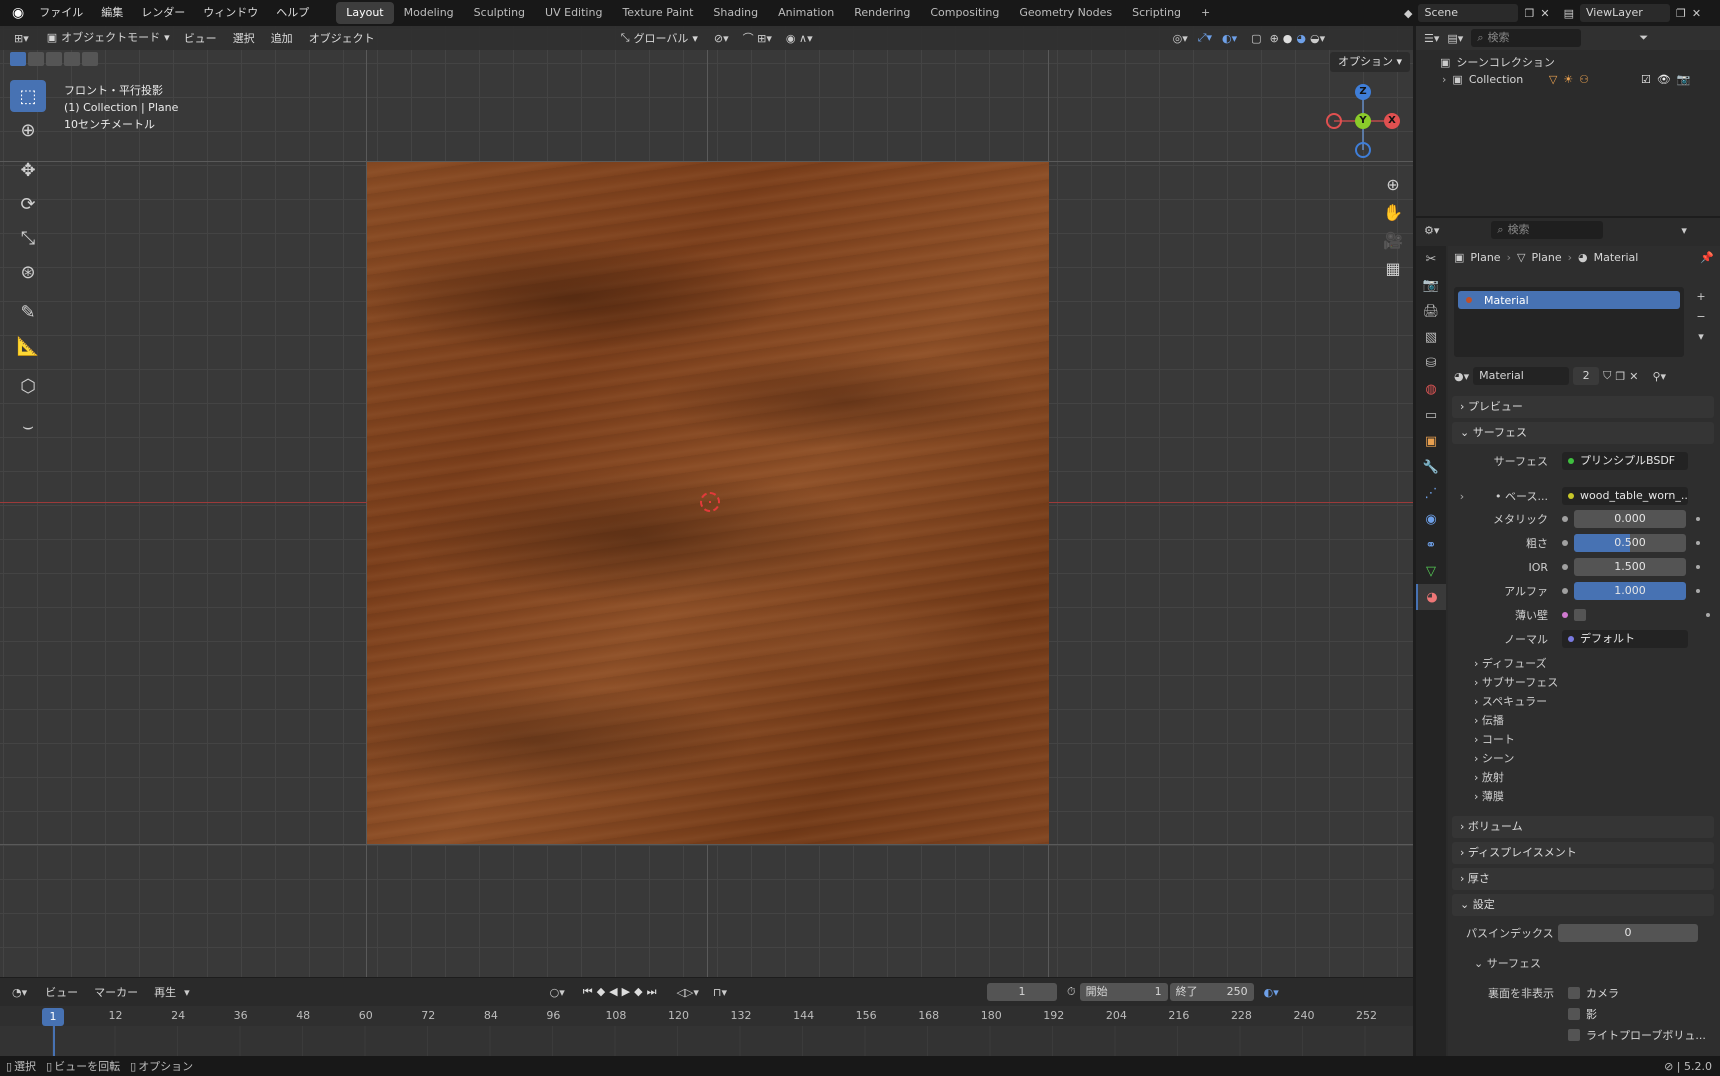  I want to click on tab-texture-paint: Texture Paint, so click(657, 13).